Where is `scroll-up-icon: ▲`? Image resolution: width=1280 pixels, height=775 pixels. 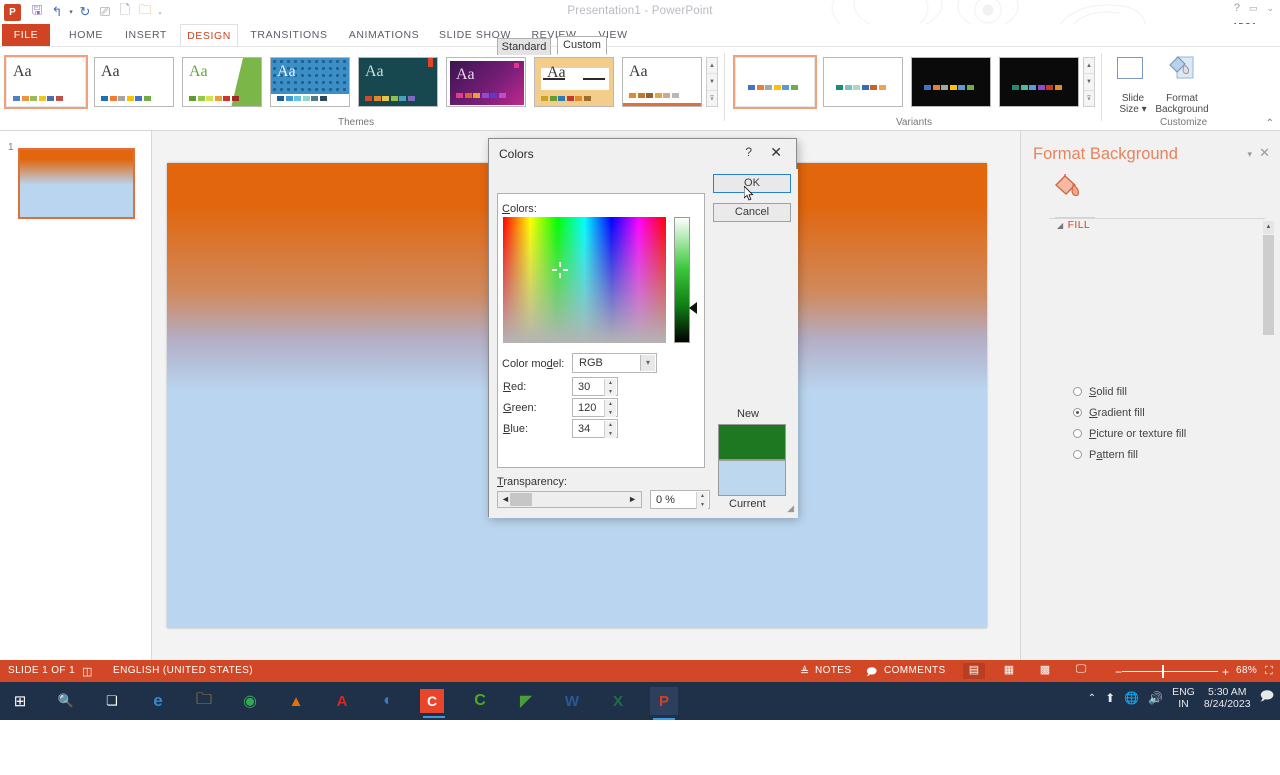
scroll-up-icon: ▲ is located at coordinates (1268, 227).